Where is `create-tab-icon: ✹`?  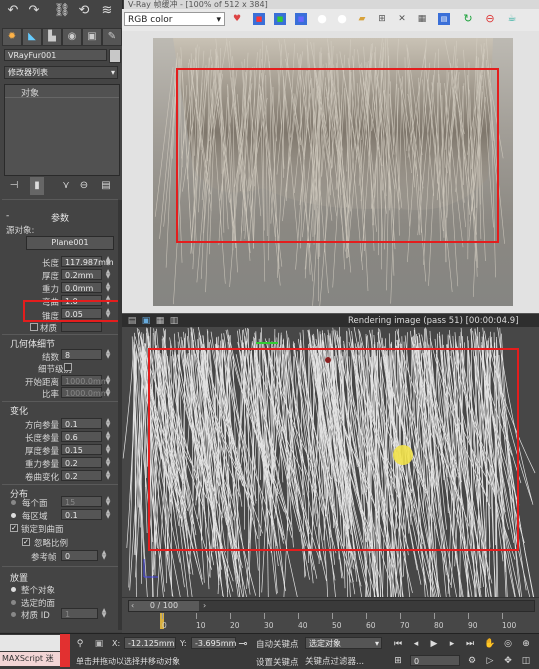 create-tab-icon: ✹ is located at coordinates (12, 37).